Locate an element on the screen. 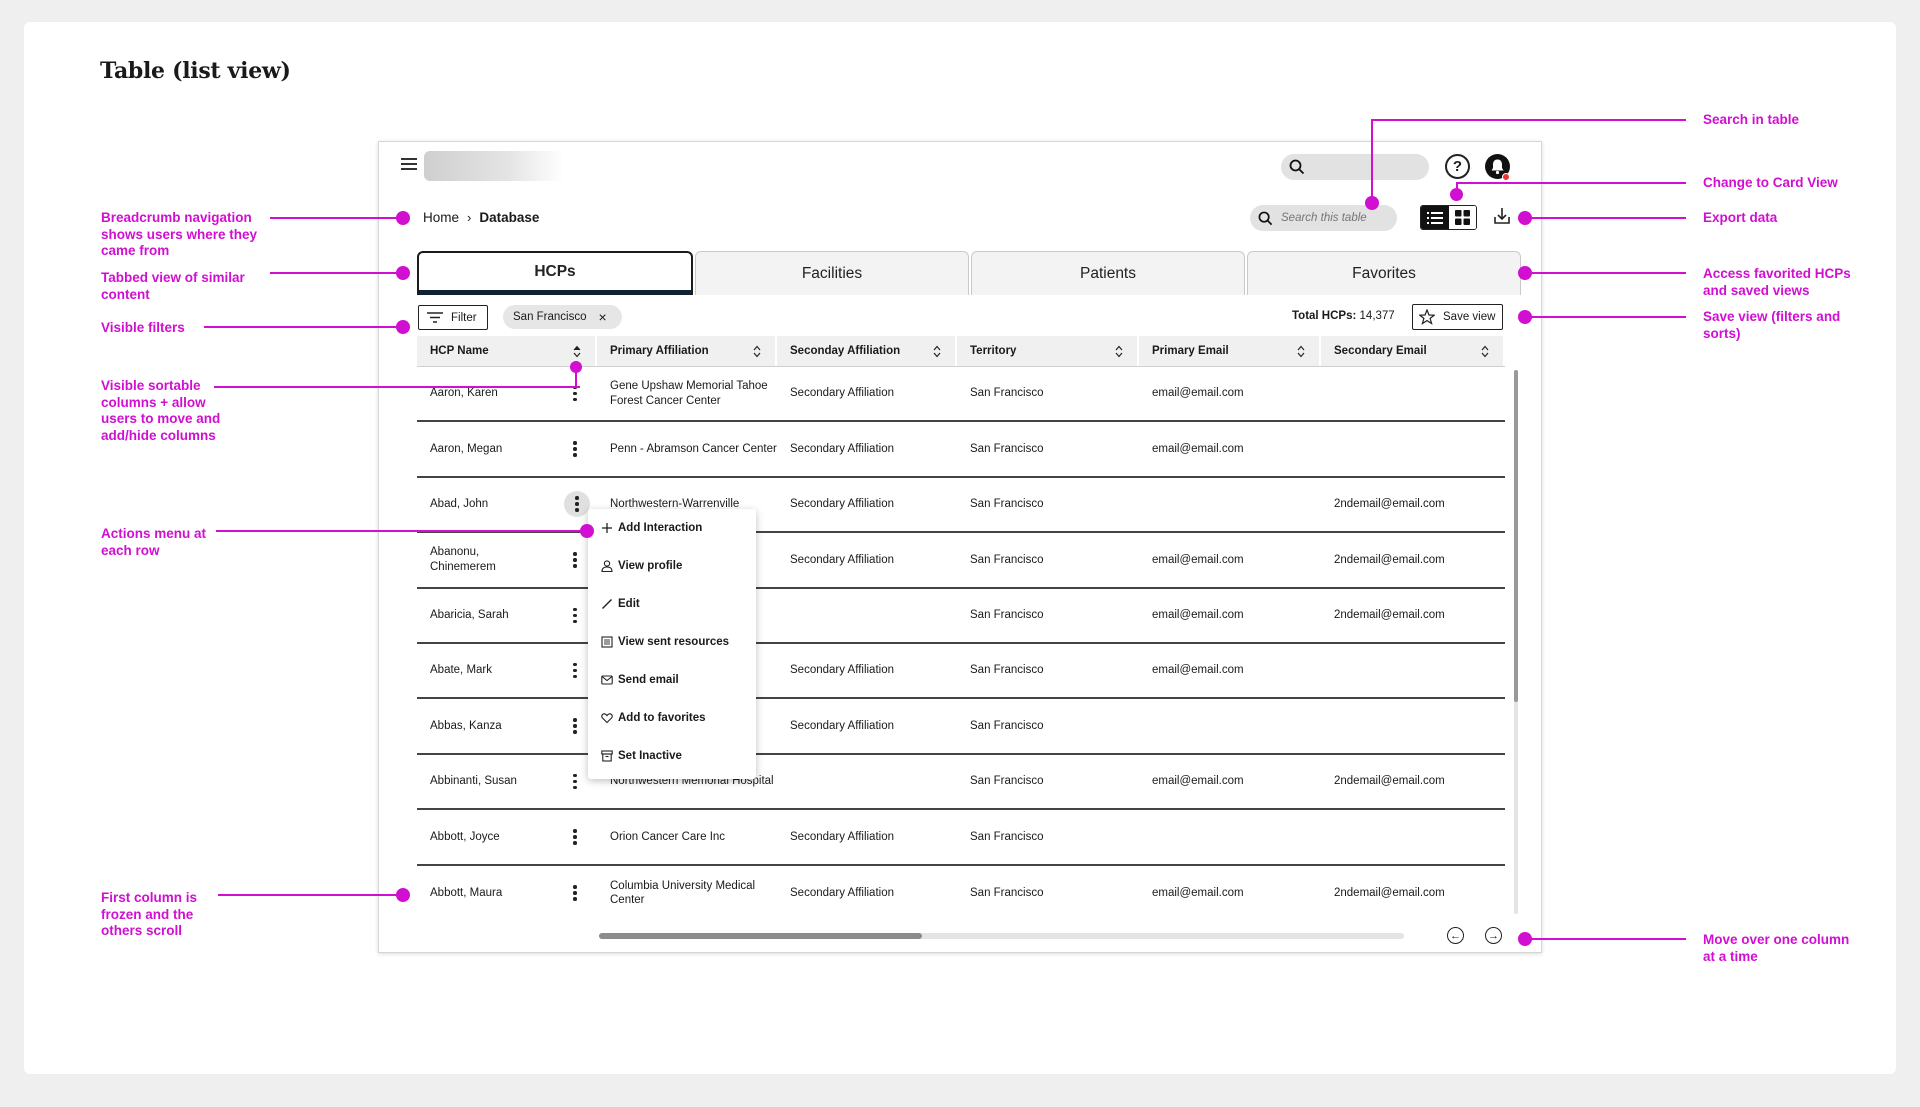  menu-item-label: Set Inactive is located at coordinates (650, 756).